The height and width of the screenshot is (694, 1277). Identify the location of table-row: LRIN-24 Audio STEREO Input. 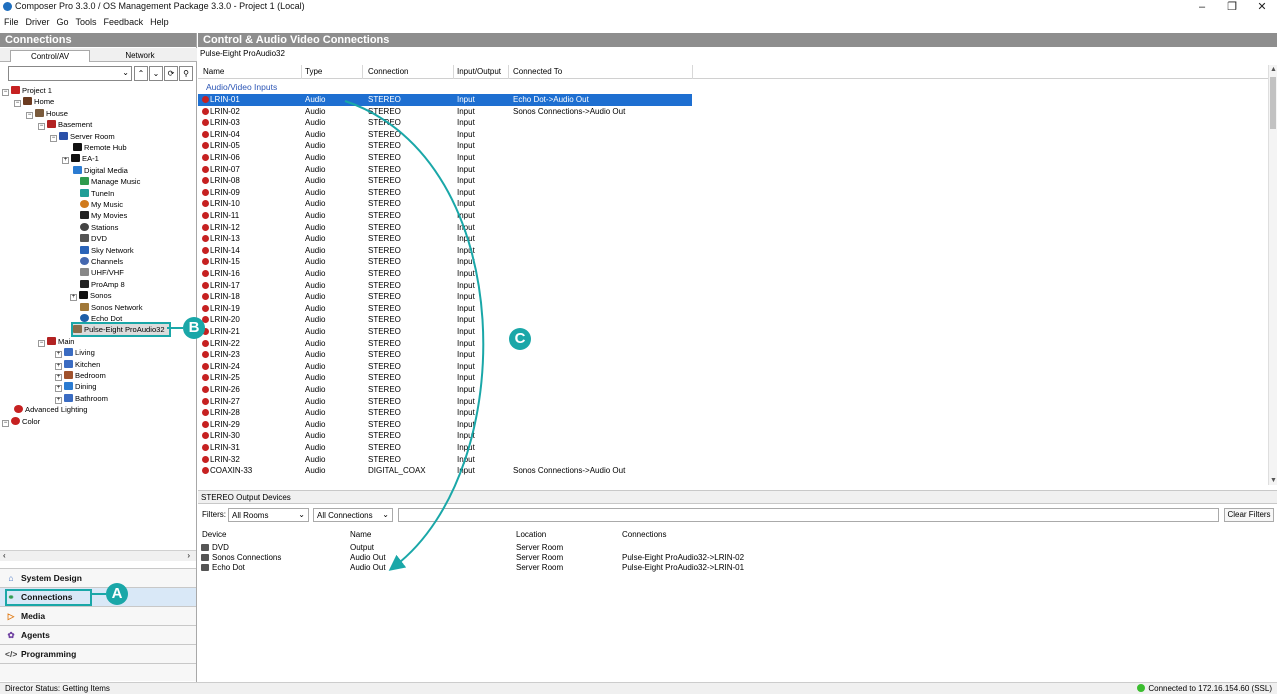
(445, 367).